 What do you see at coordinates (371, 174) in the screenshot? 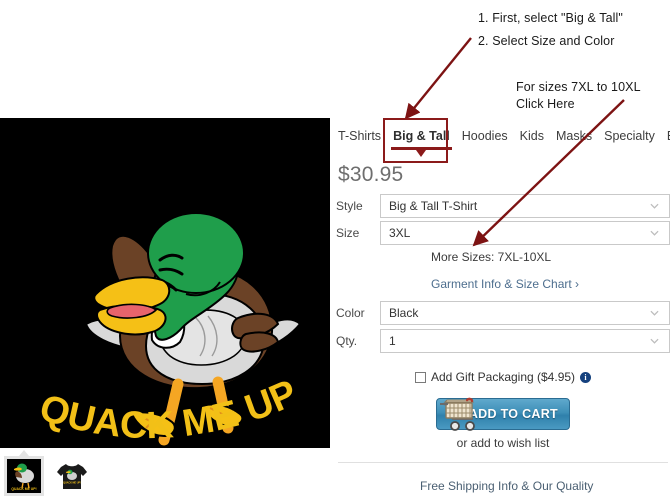
I see `price: $30.95` at bounding box center [371, 174].